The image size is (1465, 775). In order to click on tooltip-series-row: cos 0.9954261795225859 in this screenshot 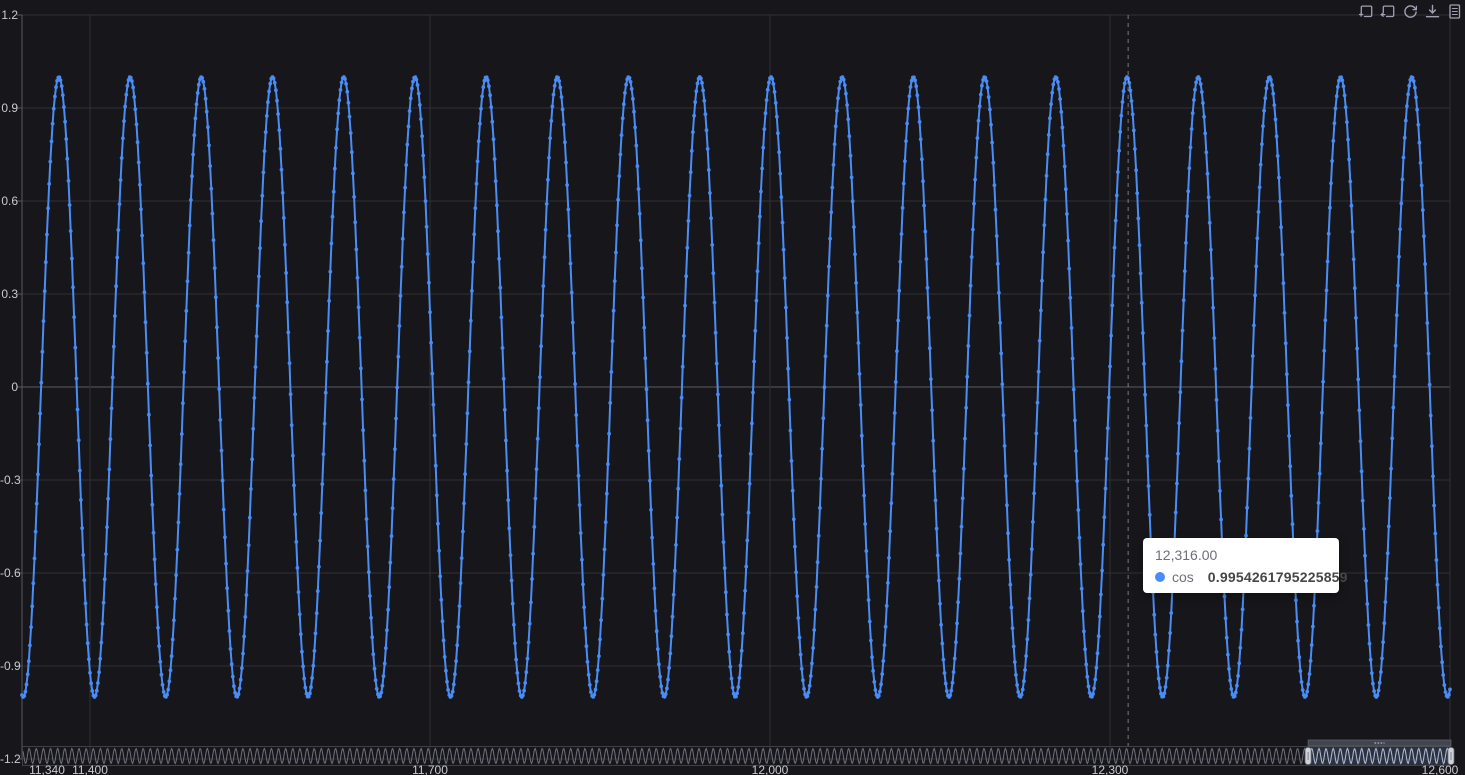, I will do `click(1251, 577)`.